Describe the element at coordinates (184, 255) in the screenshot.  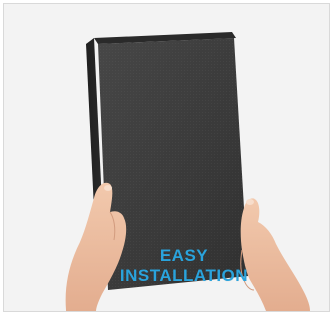
I see `caption-line-1: EASY` at that location.